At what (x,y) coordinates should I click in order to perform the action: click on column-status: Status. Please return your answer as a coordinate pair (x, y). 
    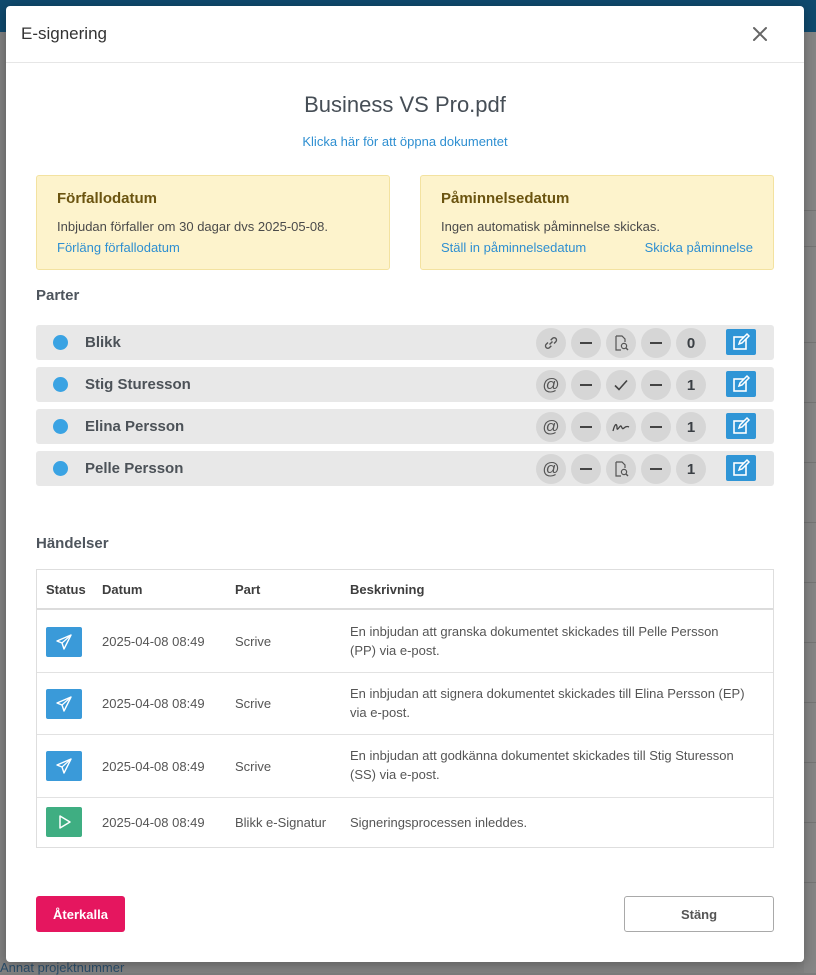
    Looking at the image, I should click on (66, 589).